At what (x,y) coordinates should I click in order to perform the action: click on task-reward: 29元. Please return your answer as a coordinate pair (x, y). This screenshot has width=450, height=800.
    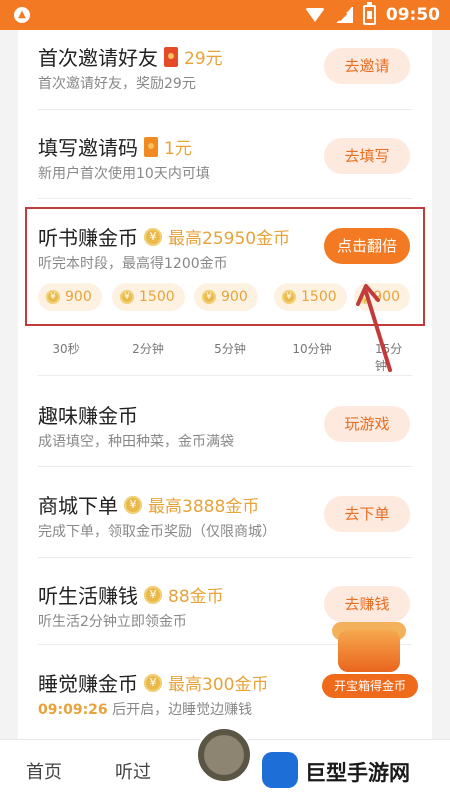
    Looking at the image, I should click on (203, 59).